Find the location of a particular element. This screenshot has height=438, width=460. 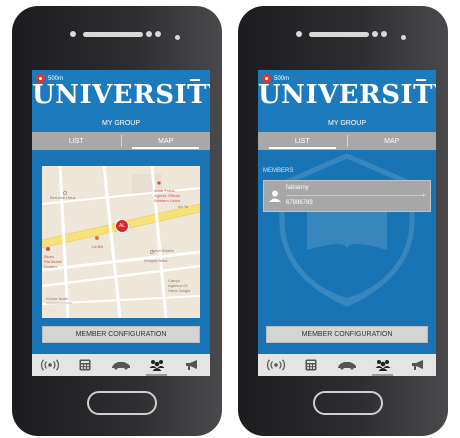

map-label: Integral Bella is located at coordinates (156, 260).